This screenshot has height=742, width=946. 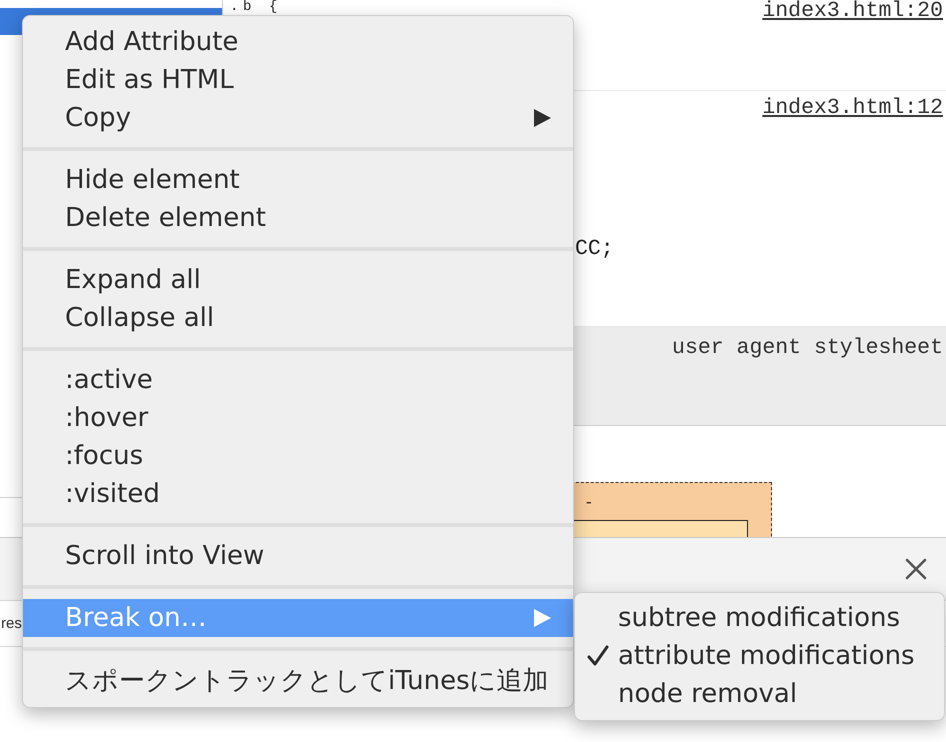 I want to click on menu-item: :hover, so click(x=298, y=418).